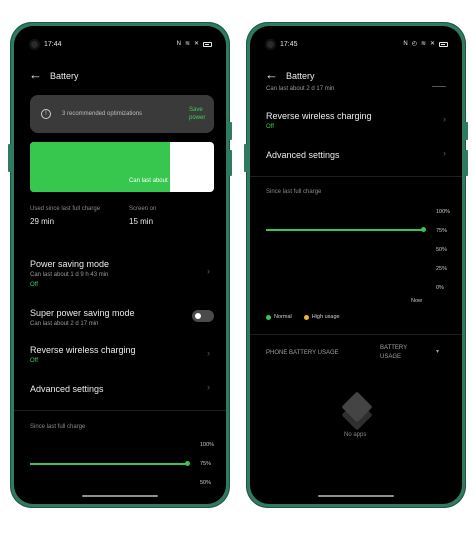 The image size is (474, 533). What do you see at coordinates (141, 221) in the screenshot?
I see `stat-screen-value: 15 min` at bounding box center [141, 221].